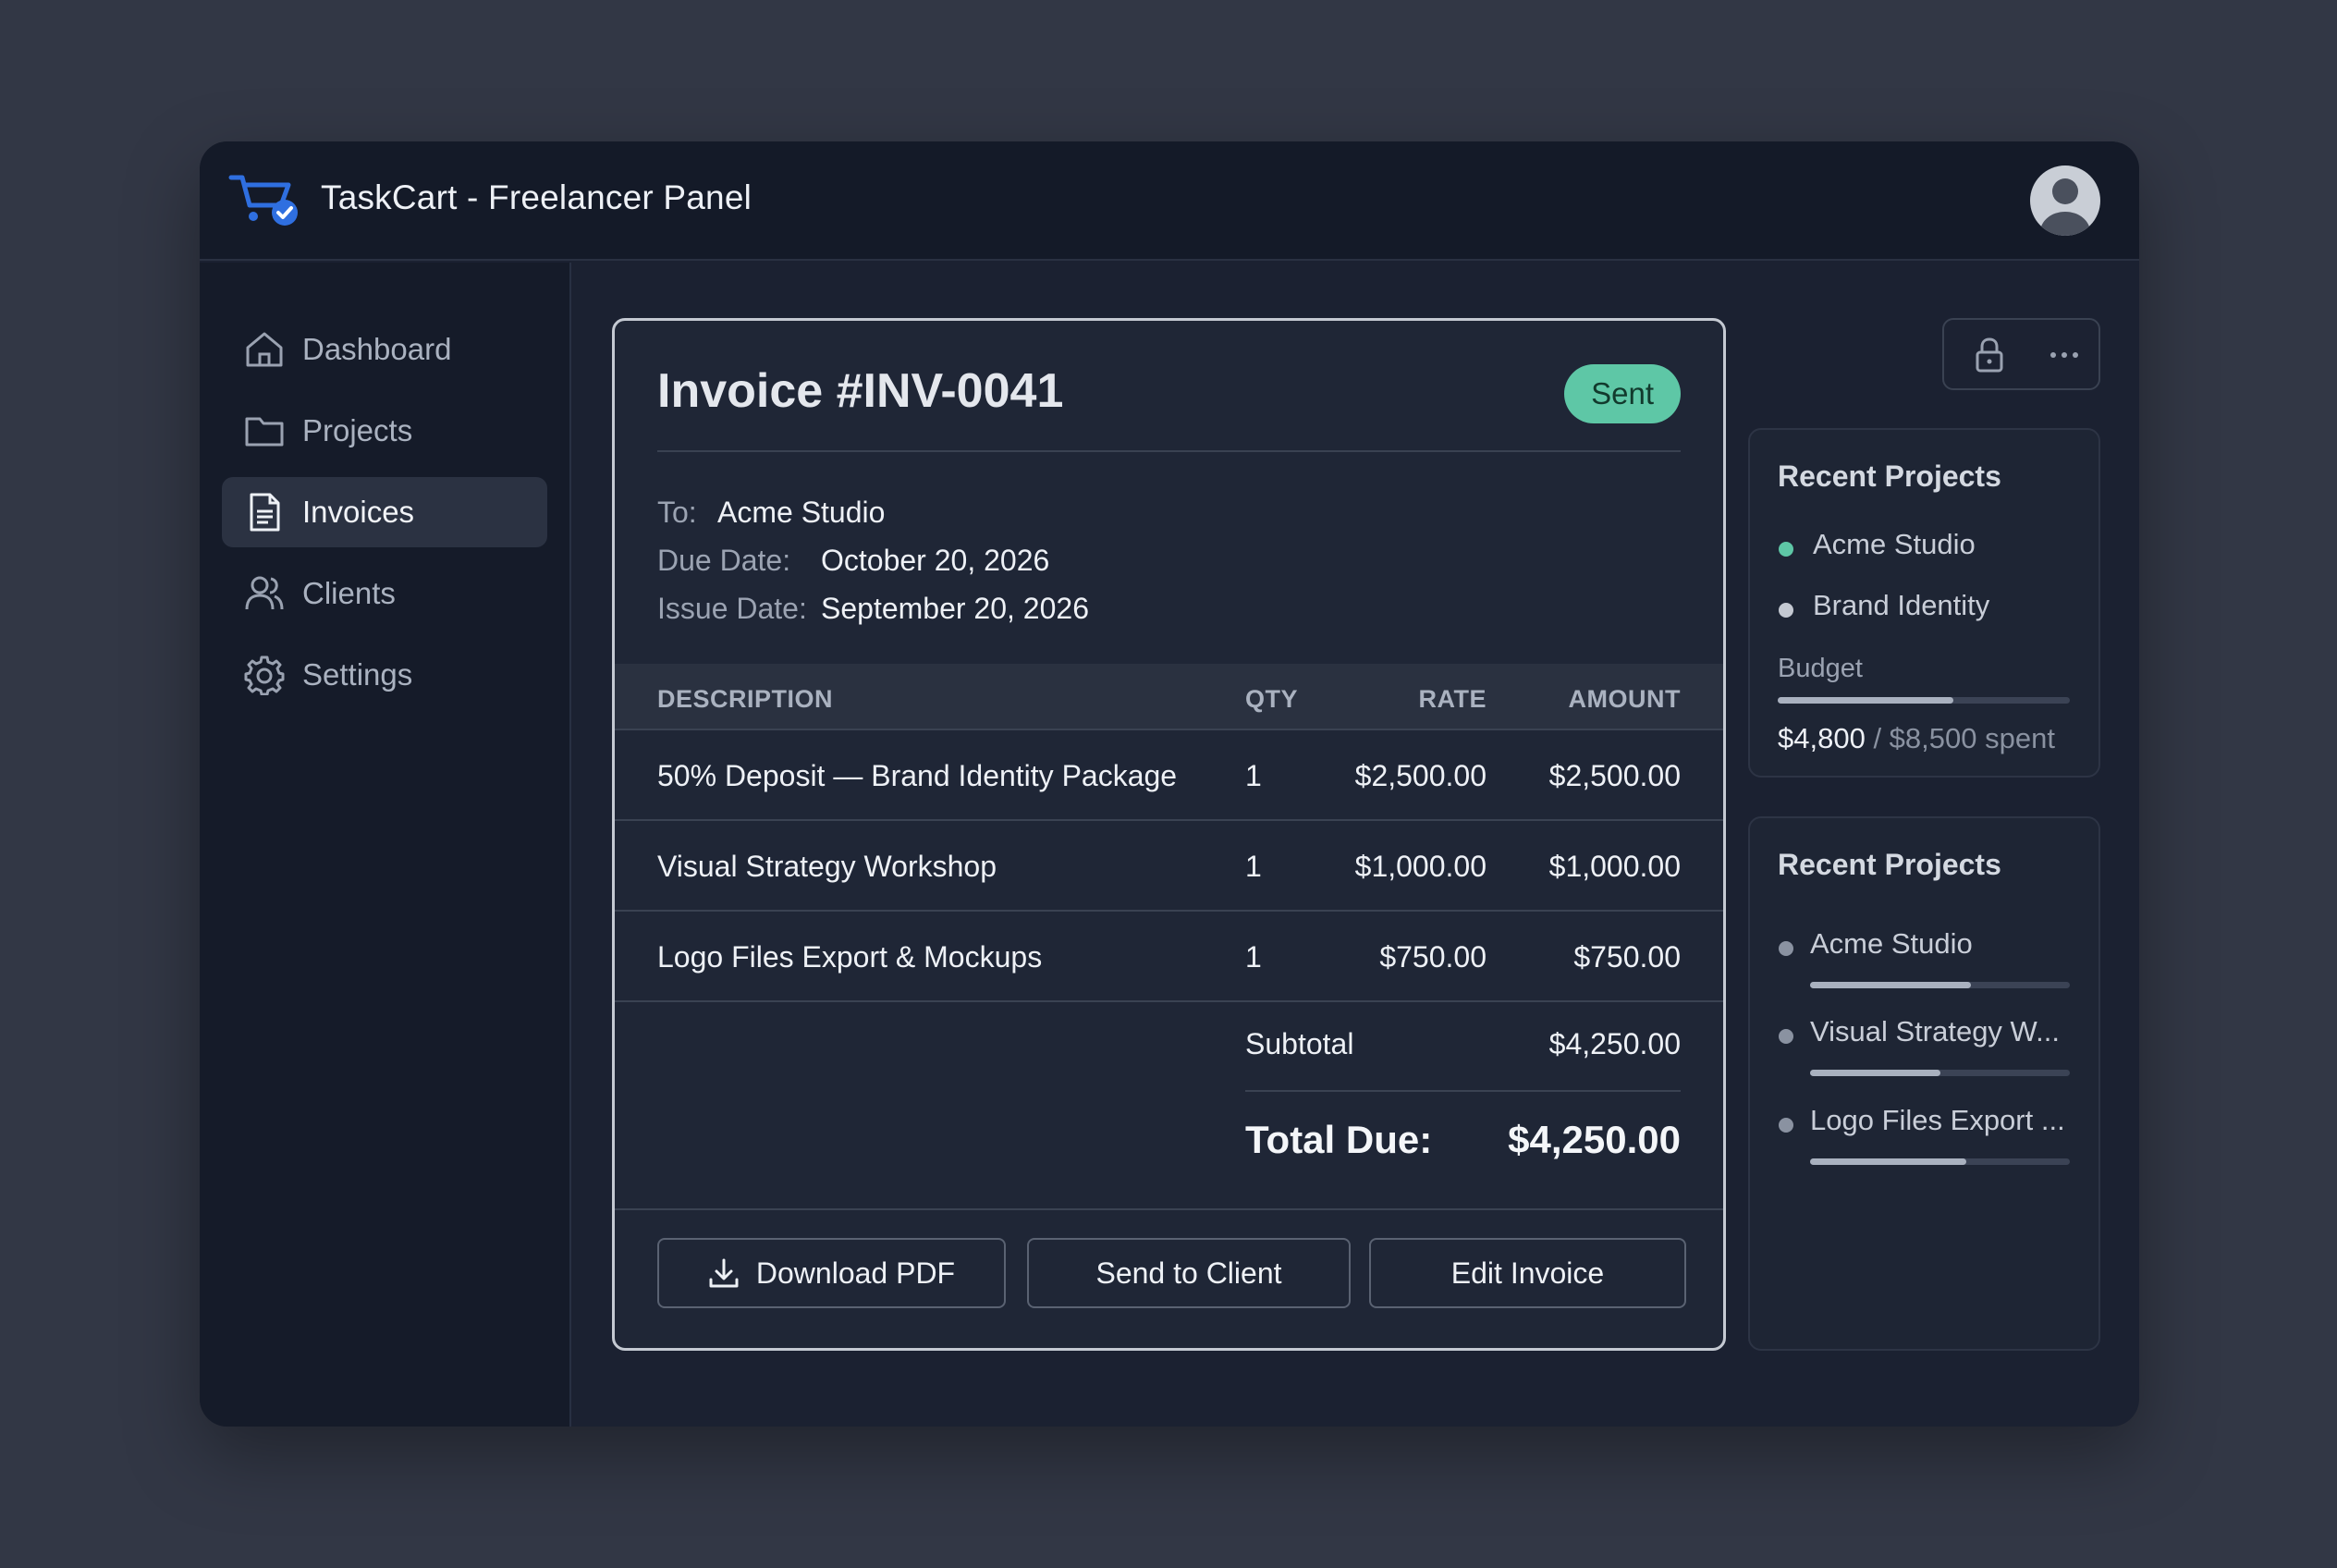  I want to click on status-badge: Sent, so click(1622, 394).